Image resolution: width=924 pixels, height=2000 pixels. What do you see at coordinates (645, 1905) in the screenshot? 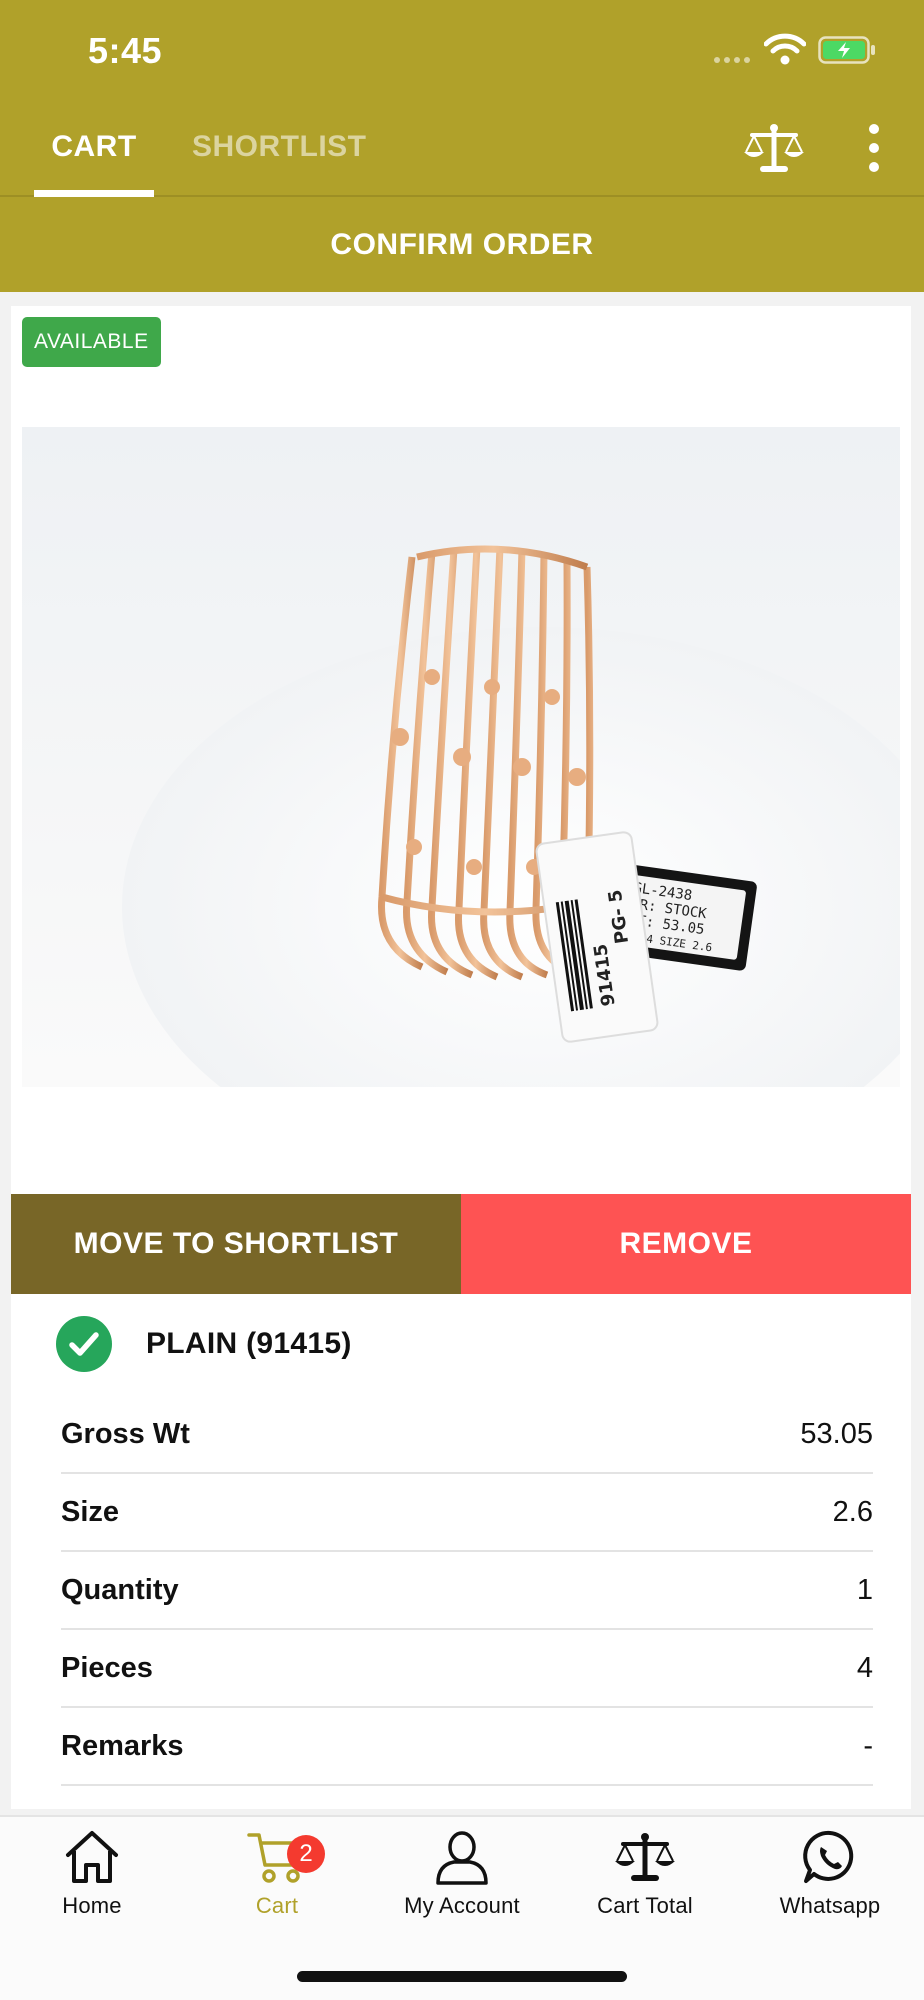
I see `nav-cart-total-label: Cart Total` at bounding box center [645, 1905].